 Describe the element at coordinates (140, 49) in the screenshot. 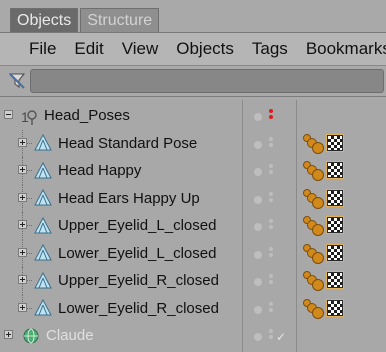

I see `menu-view: View` at that location.